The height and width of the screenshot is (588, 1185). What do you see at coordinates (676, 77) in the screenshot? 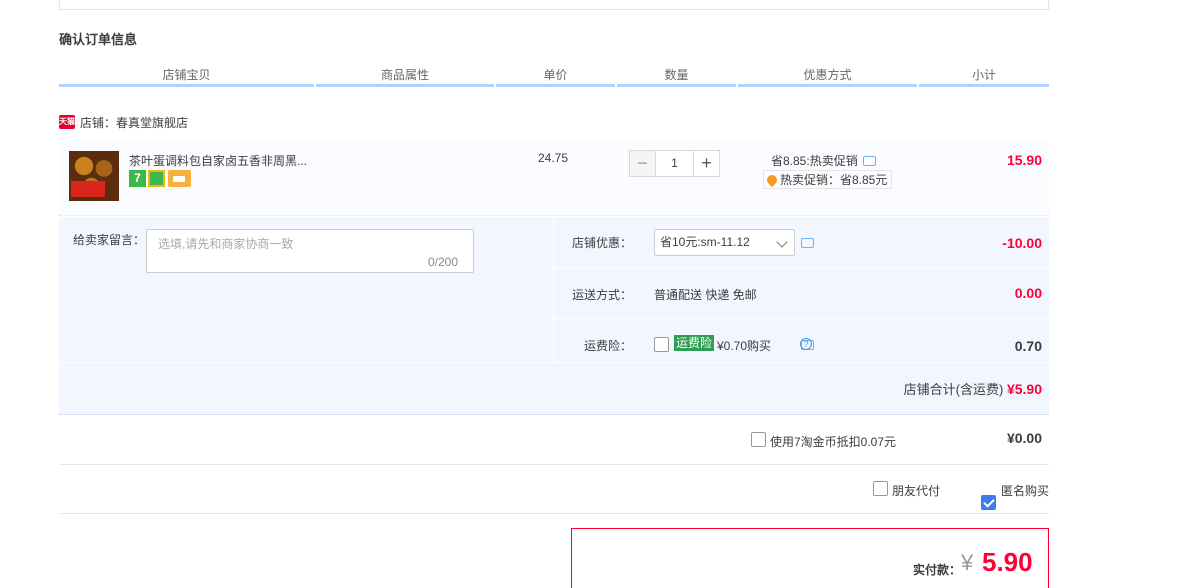
I see `col-header-quantity: 数量` at bounding box center [676, 77].